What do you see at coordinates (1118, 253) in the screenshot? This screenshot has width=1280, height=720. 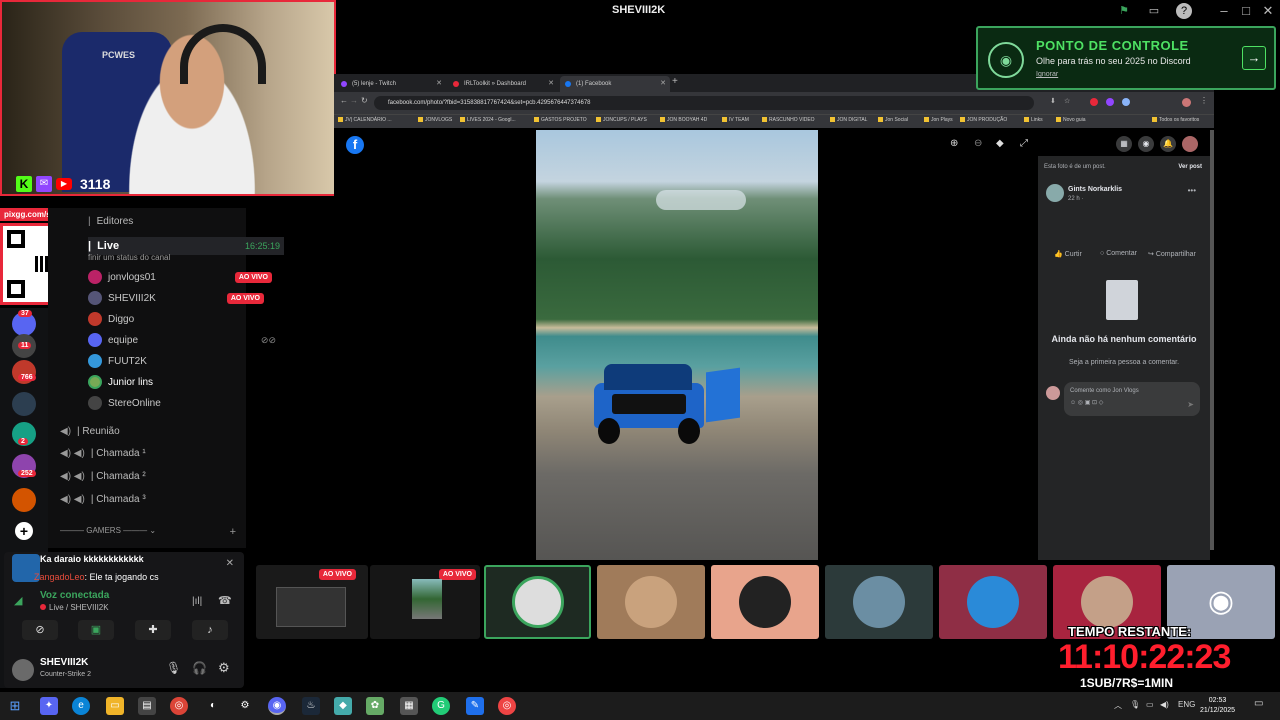 I see `comment-button: ○ Comentar` at bounding box center [1118, 253].